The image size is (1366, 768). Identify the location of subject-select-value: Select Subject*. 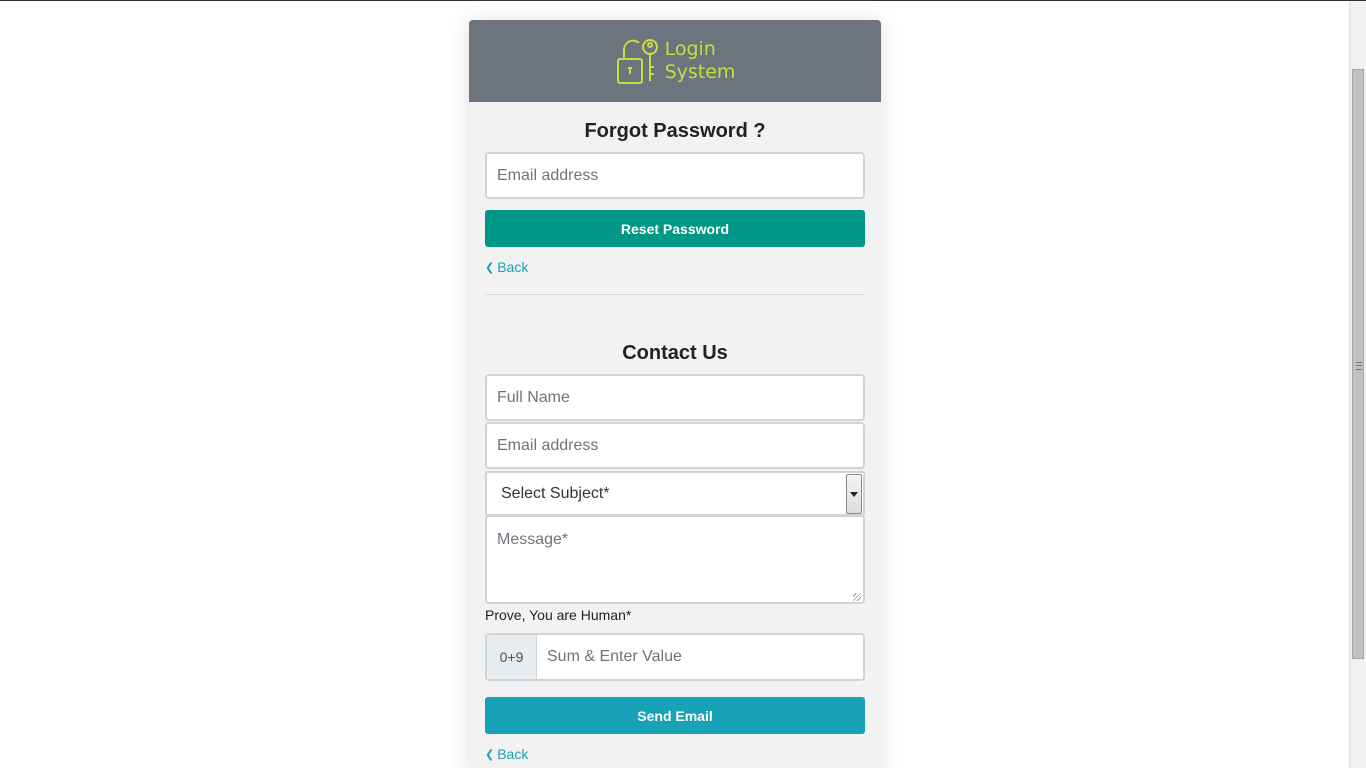
(555, 493).